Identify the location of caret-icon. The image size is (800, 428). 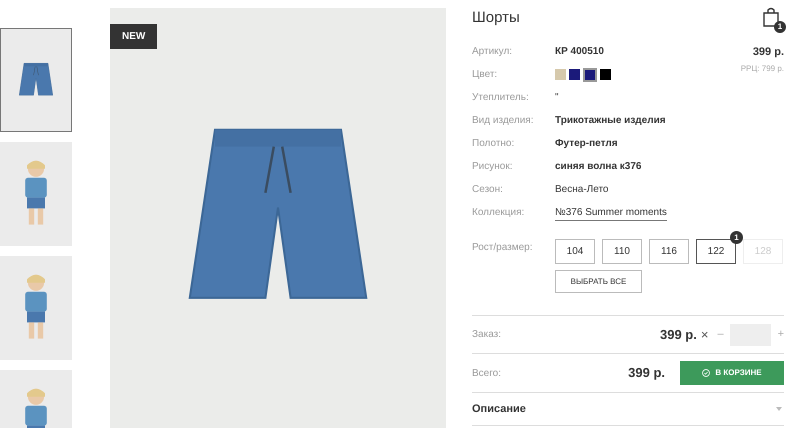
(779, 409).